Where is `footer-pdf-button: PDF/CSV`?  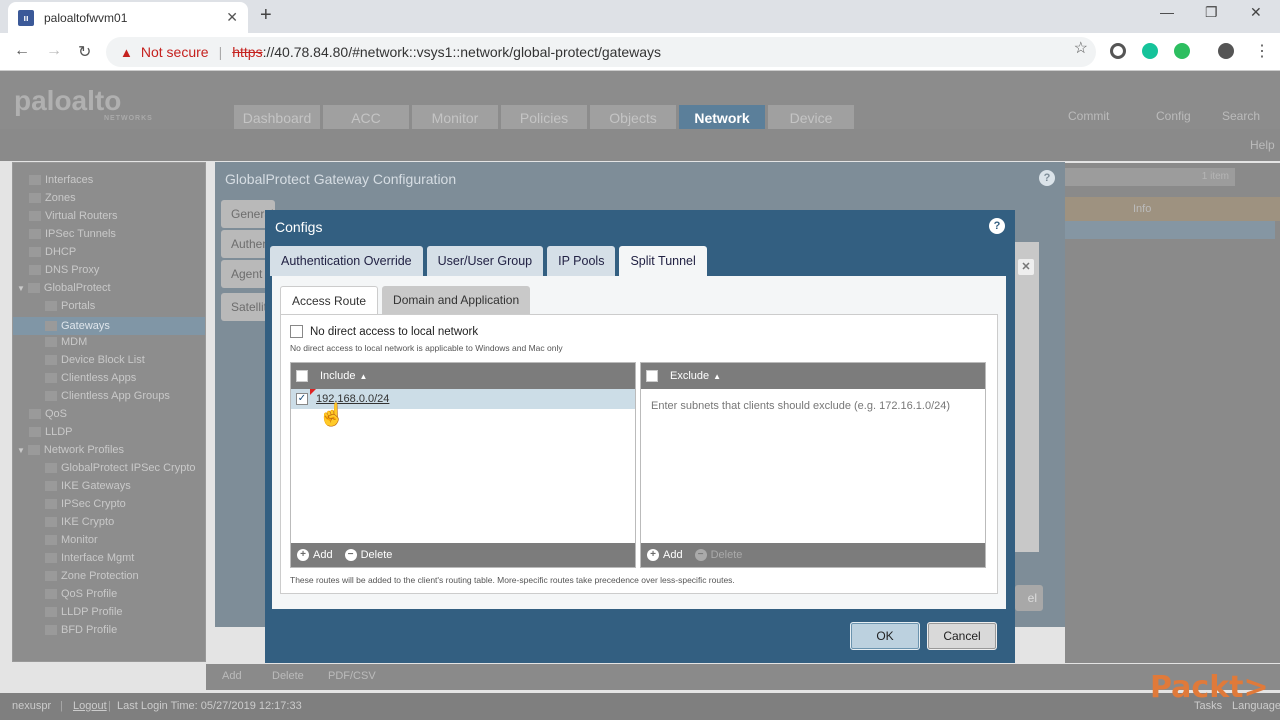 footer-pdf-button: PDF/CSV is located at coordinates (352, 676).